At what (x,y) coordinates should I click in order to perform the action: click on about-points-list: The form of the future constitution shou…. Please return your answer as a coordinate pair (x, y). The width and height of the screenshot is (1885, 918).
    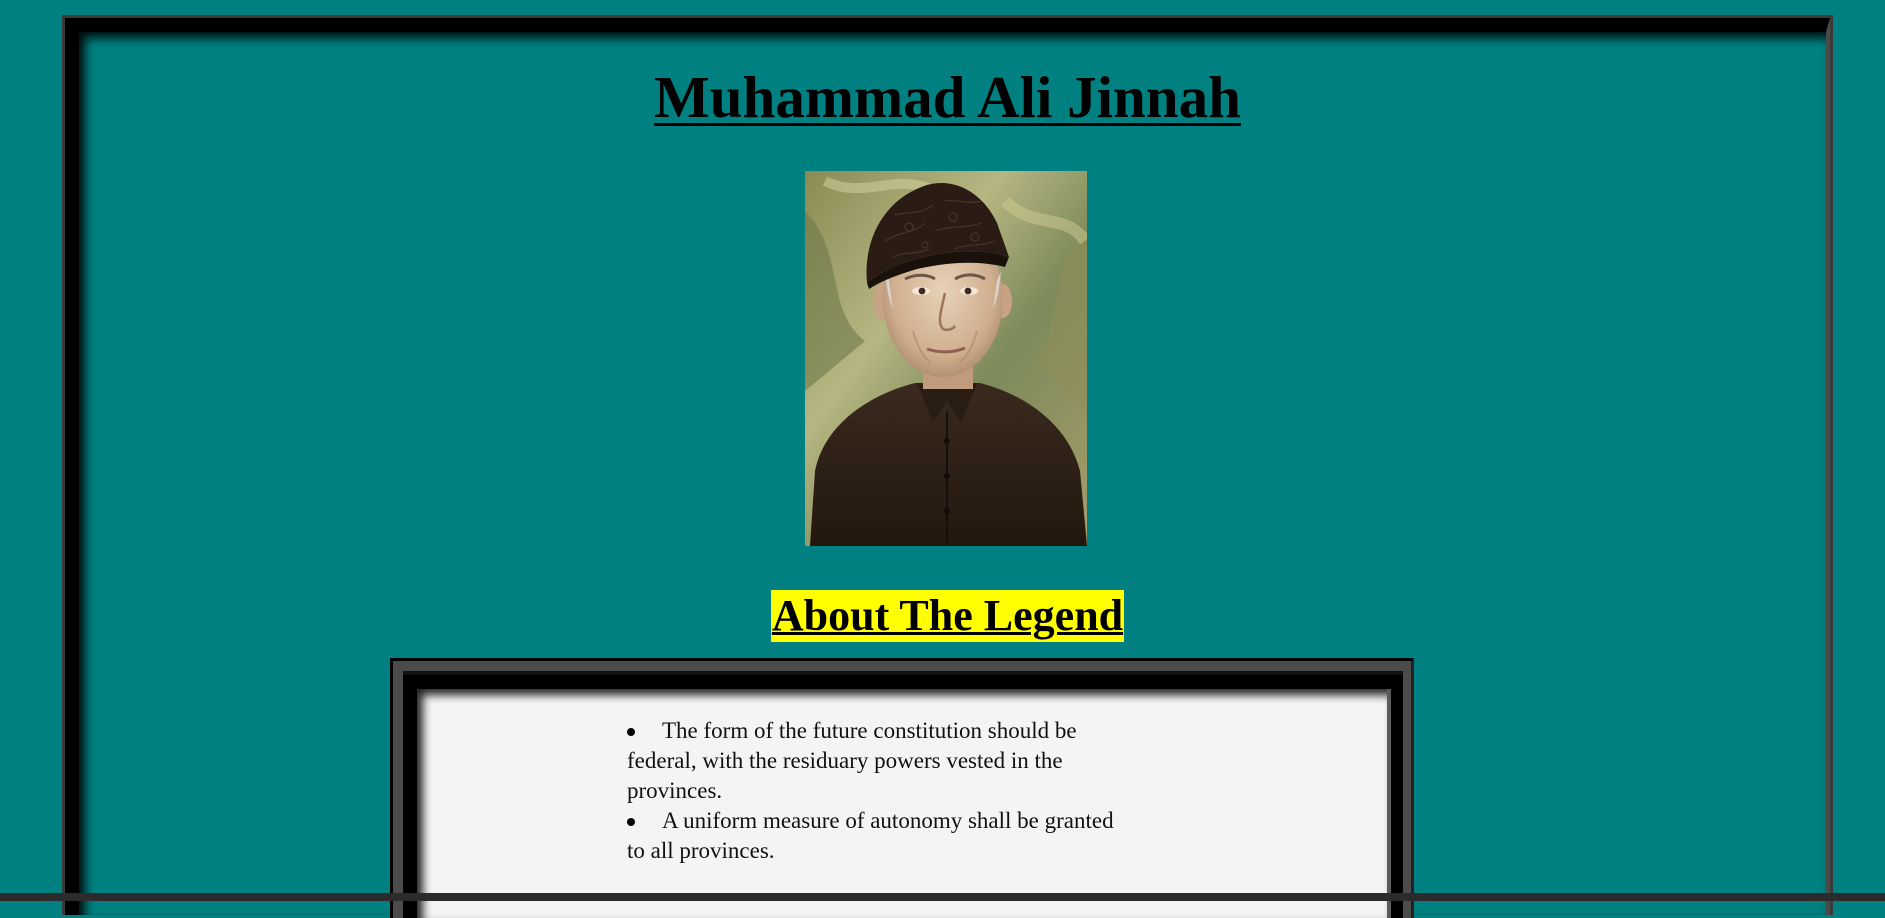
    Looking at the image, I should click on (877, 791).